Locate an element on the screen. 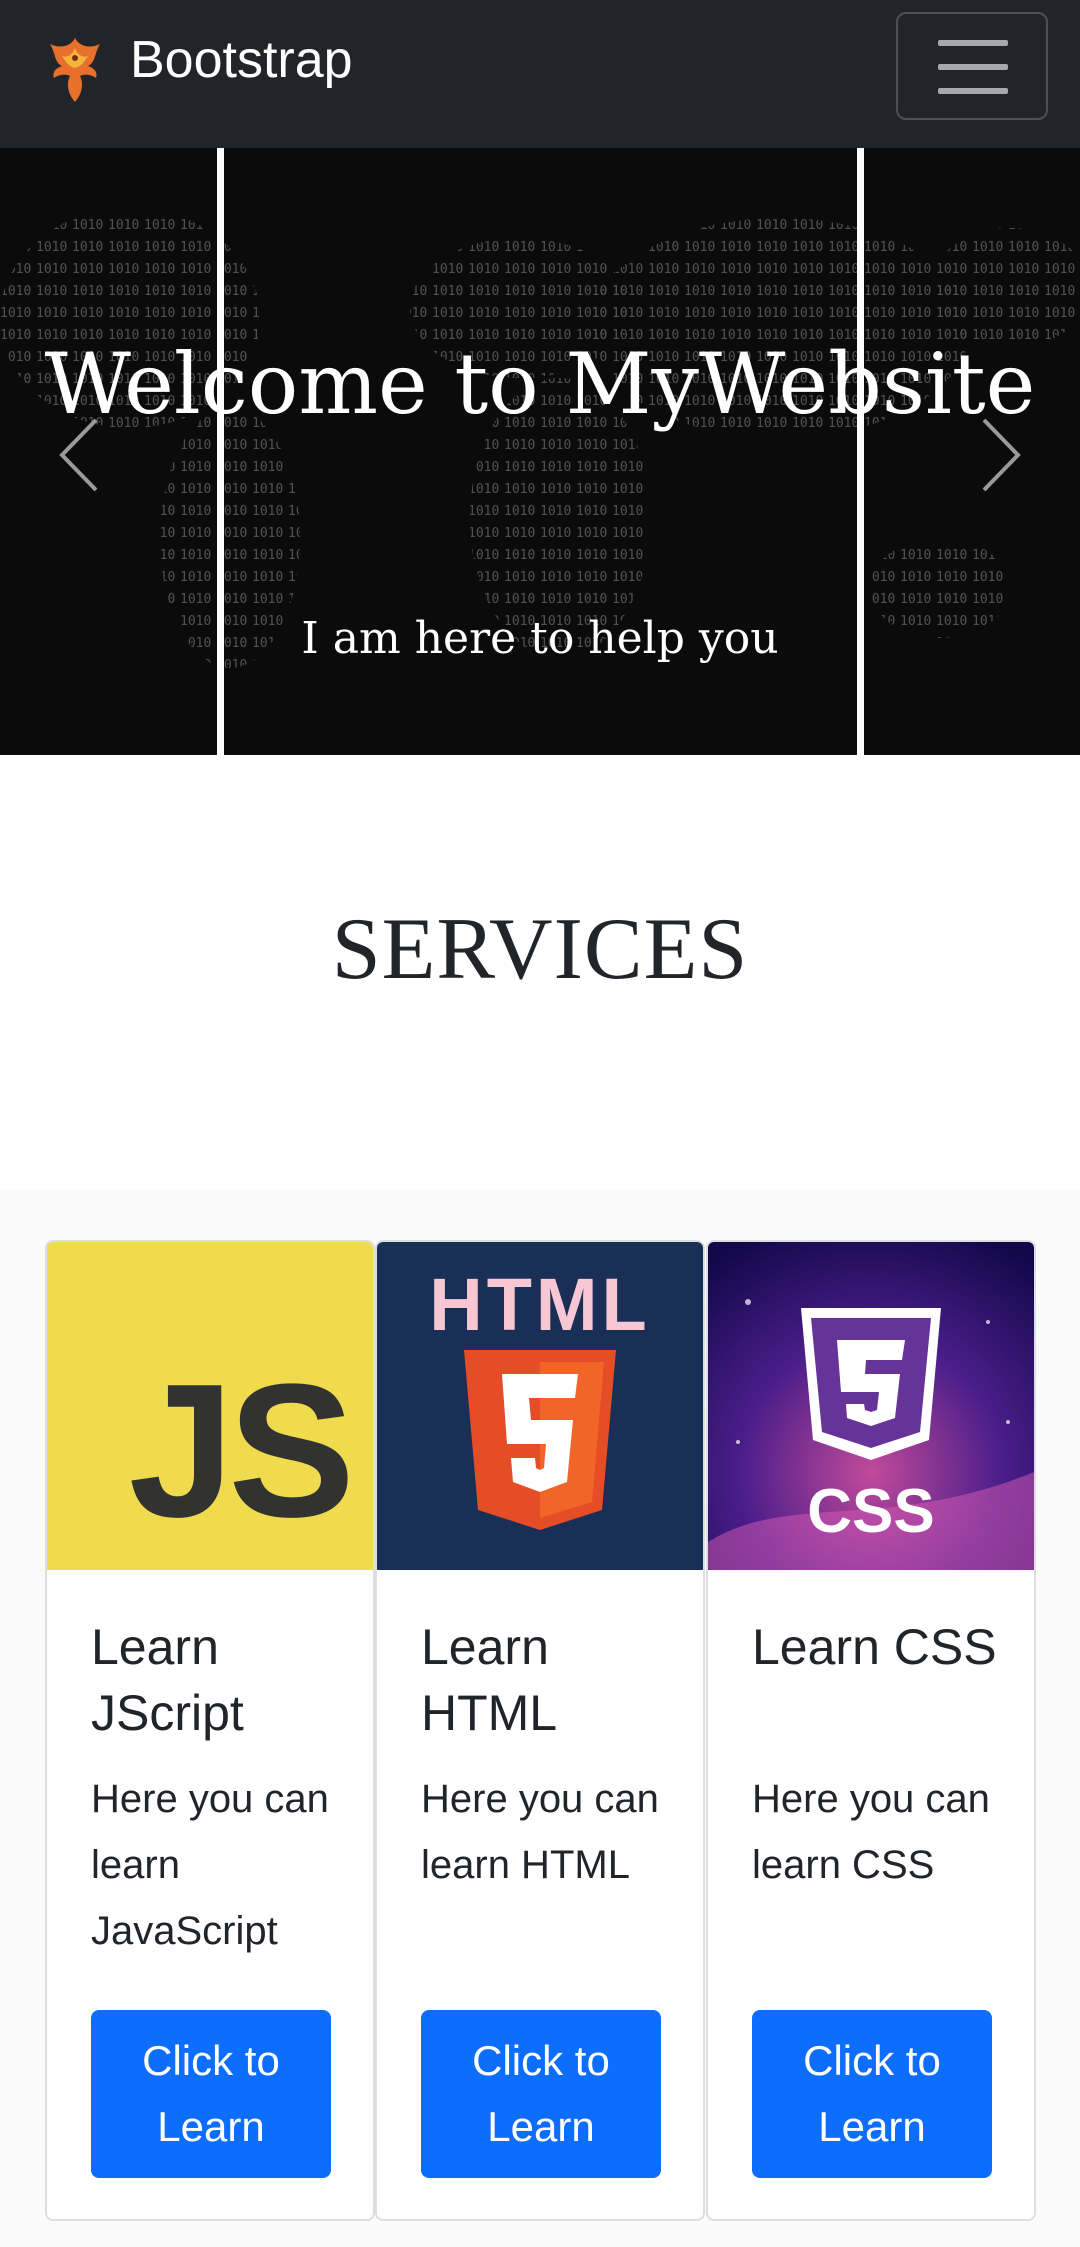  javascript-logo: JS is located at coordinates (210, 1406).